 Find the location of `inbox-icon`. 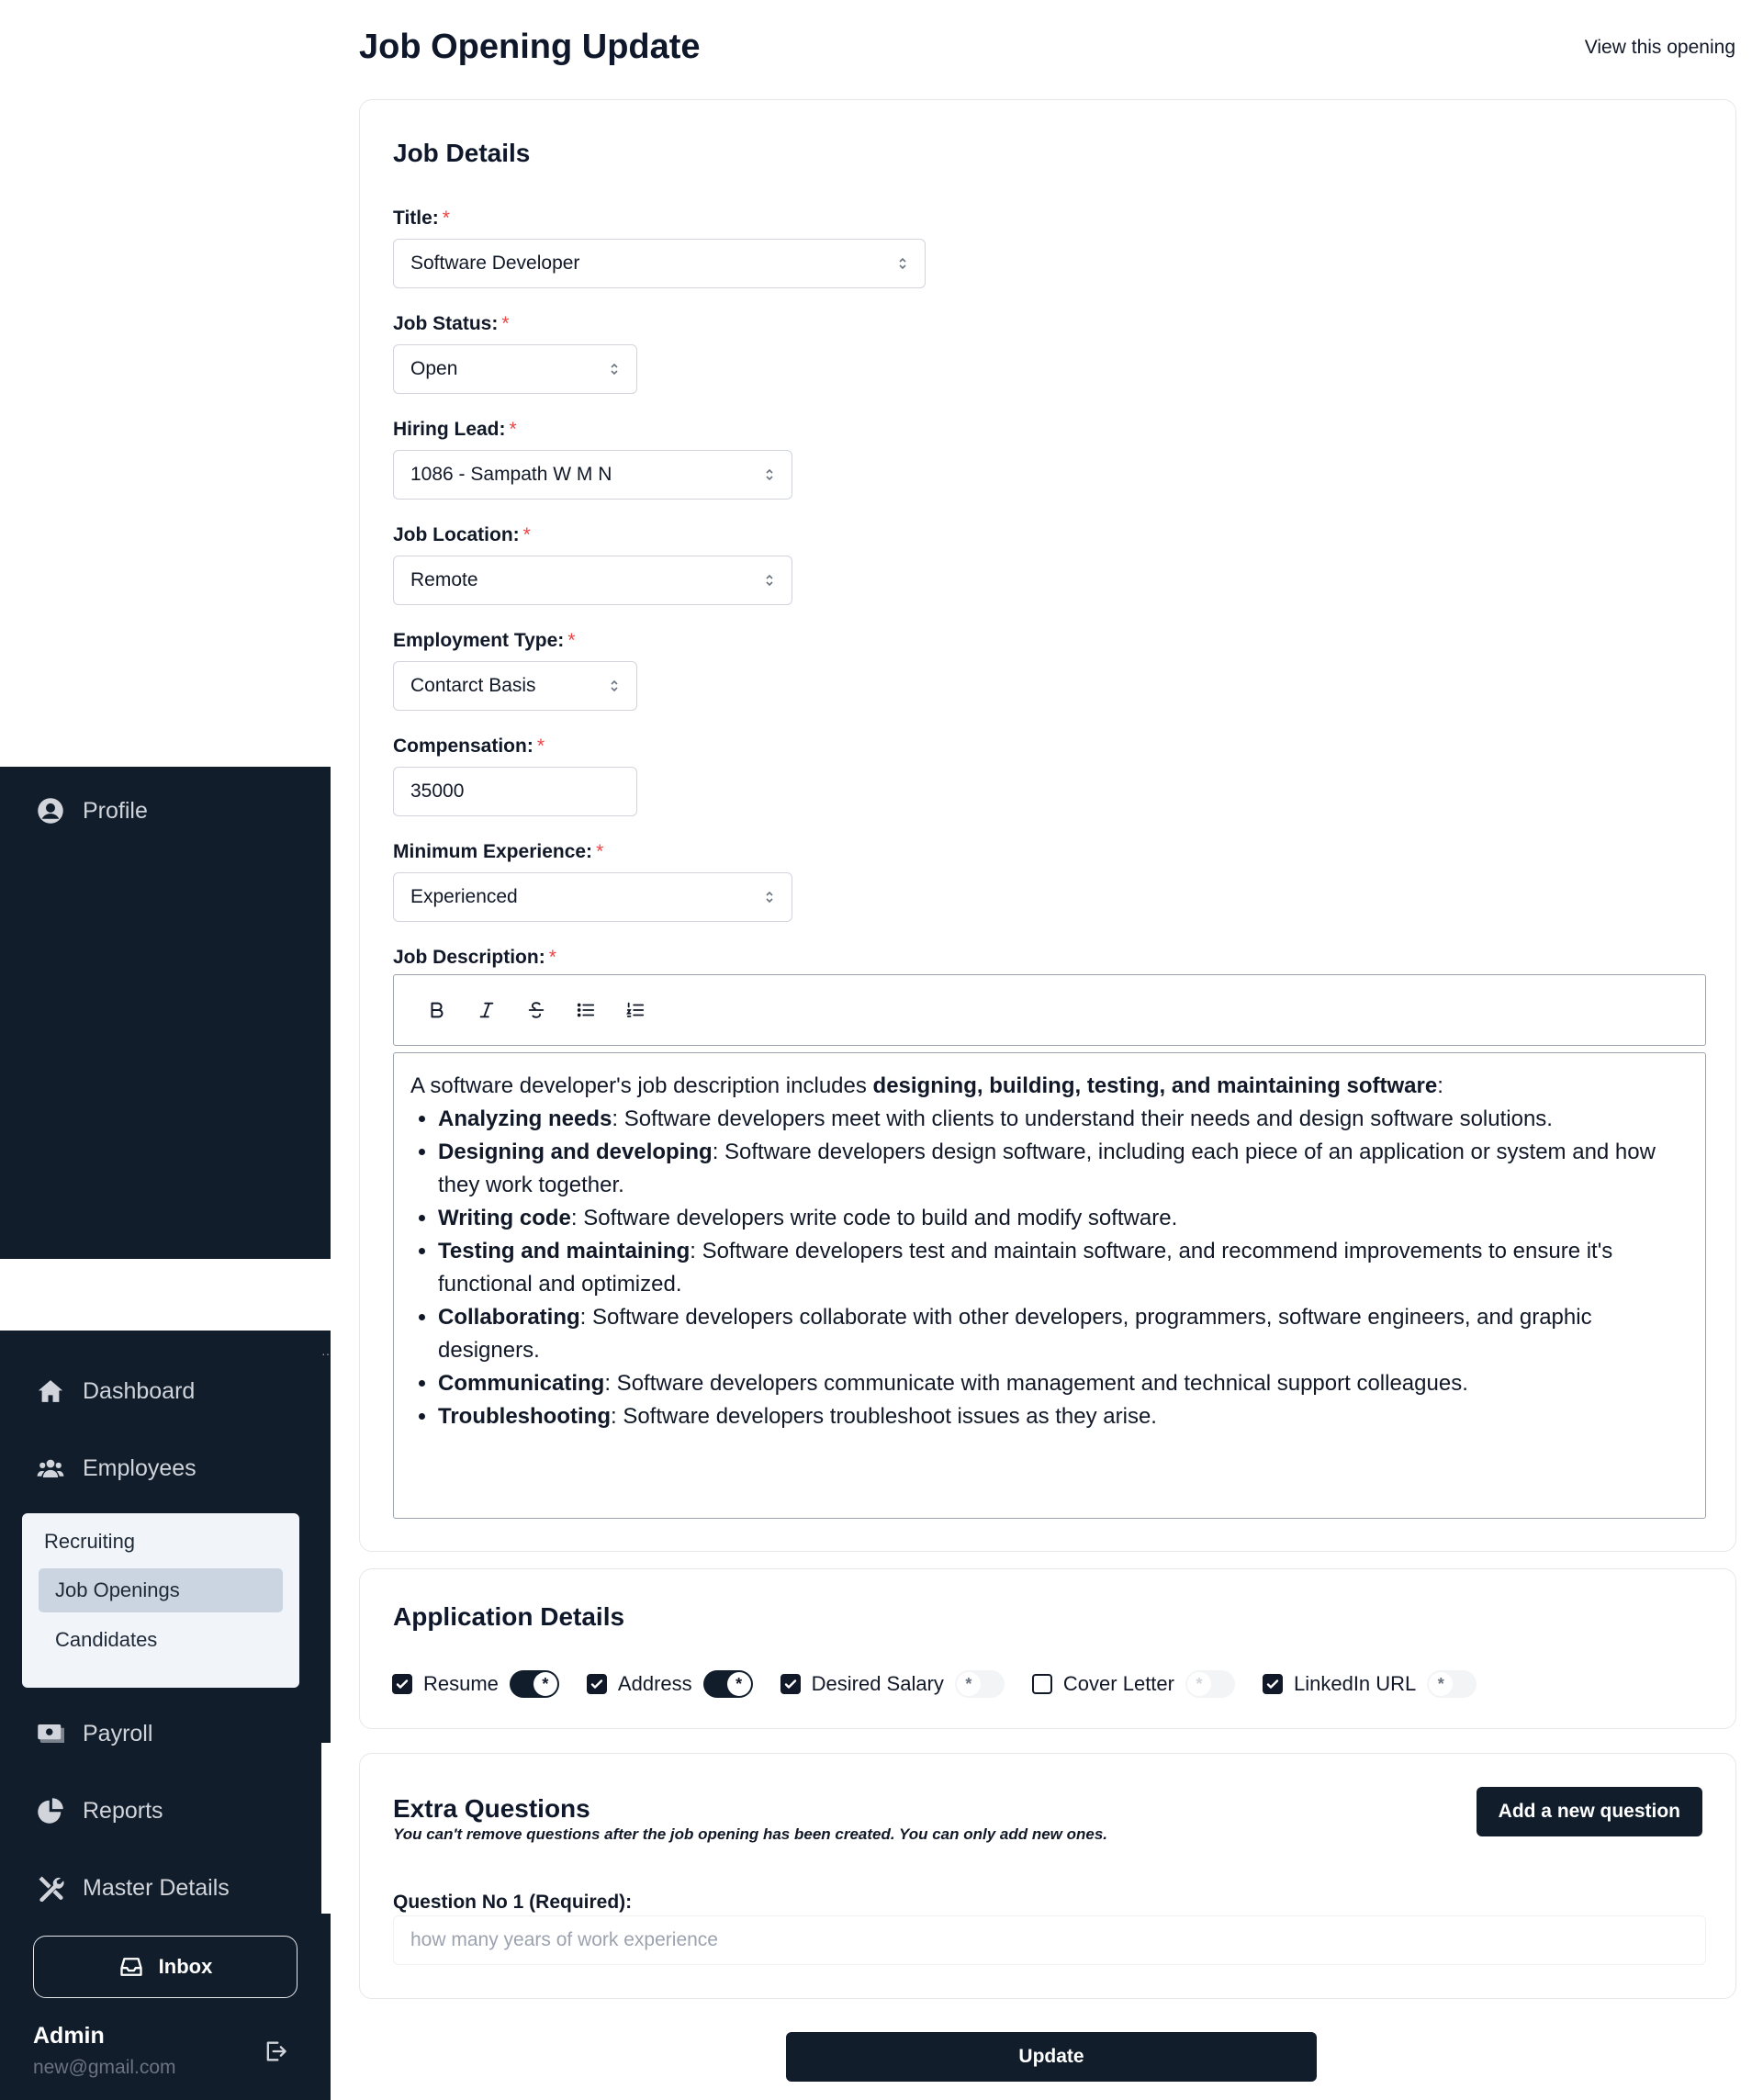

inbox-icon is located at coordinates (130, 1967).